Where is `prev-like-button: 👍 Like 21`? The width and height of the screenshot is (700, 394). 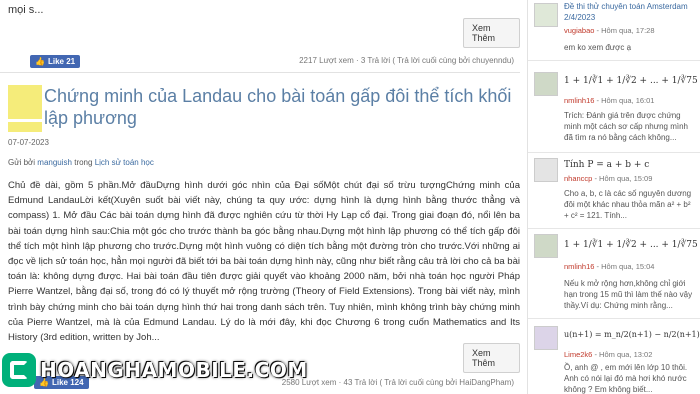
prev-like-button: 👍 Like 21 is located at coordinates (55, 61).